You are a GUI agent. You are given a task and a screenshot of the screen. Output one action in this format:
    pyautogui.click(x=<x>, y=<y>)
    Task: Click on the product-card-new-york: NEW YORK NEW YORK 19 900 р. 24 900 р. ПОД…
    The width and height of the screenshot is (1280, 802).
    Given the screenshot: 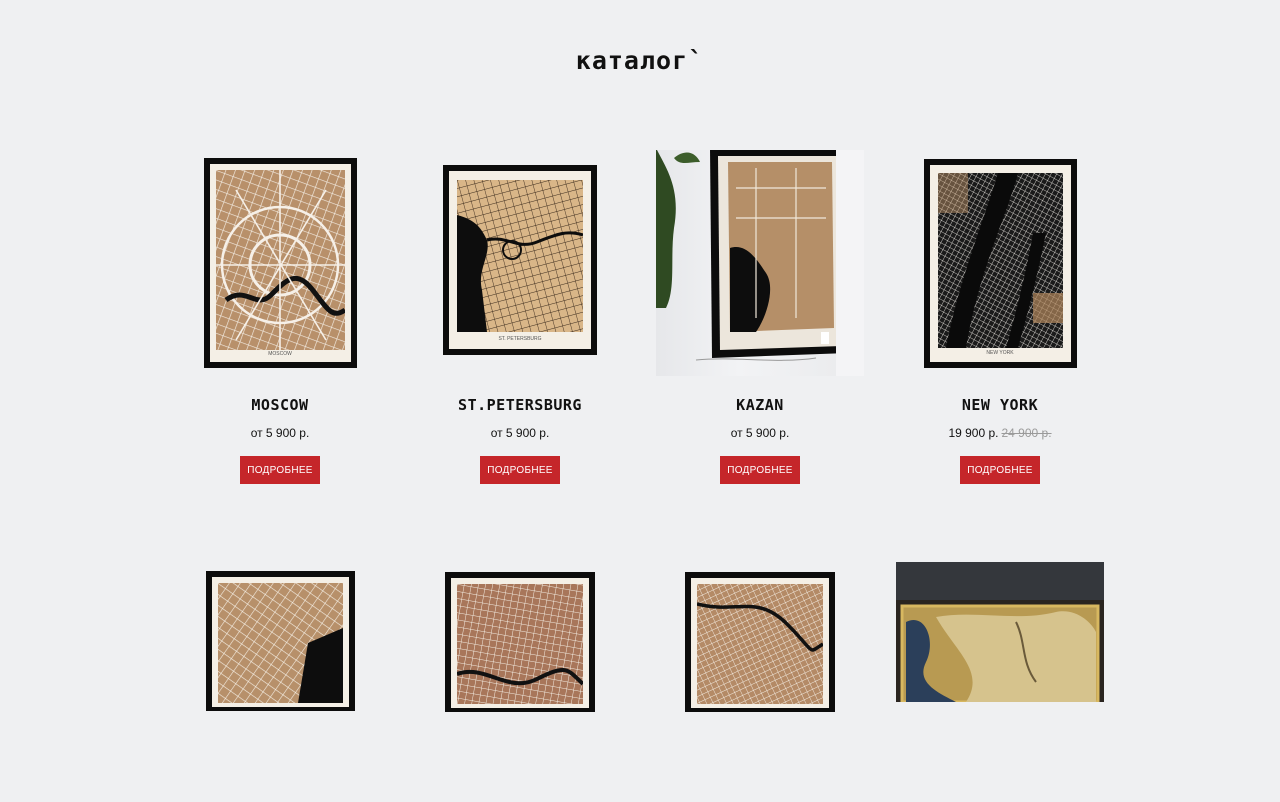 What is the action you would take?
    pyautogui.click(x=1000, y=317)
    